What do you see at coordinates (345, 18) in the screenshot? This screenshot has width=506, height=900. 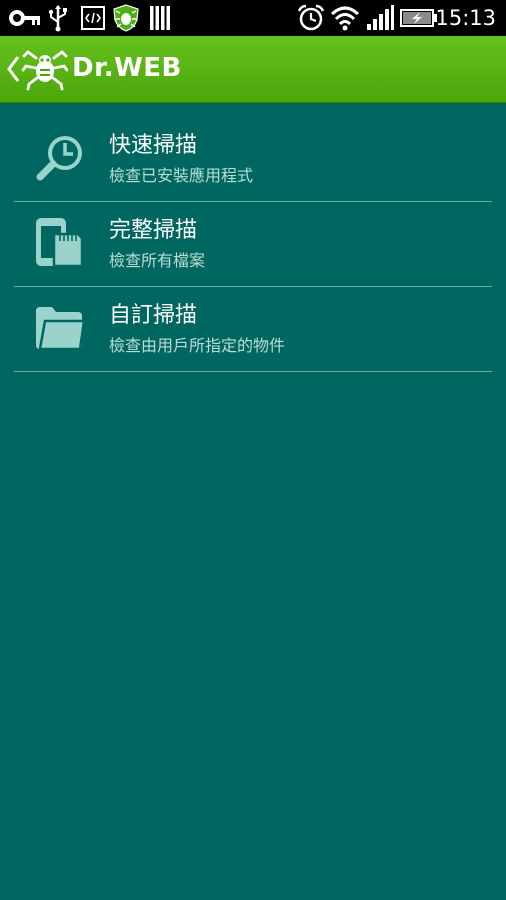 I see `wifi-icon` at bounding box center [345, 18].